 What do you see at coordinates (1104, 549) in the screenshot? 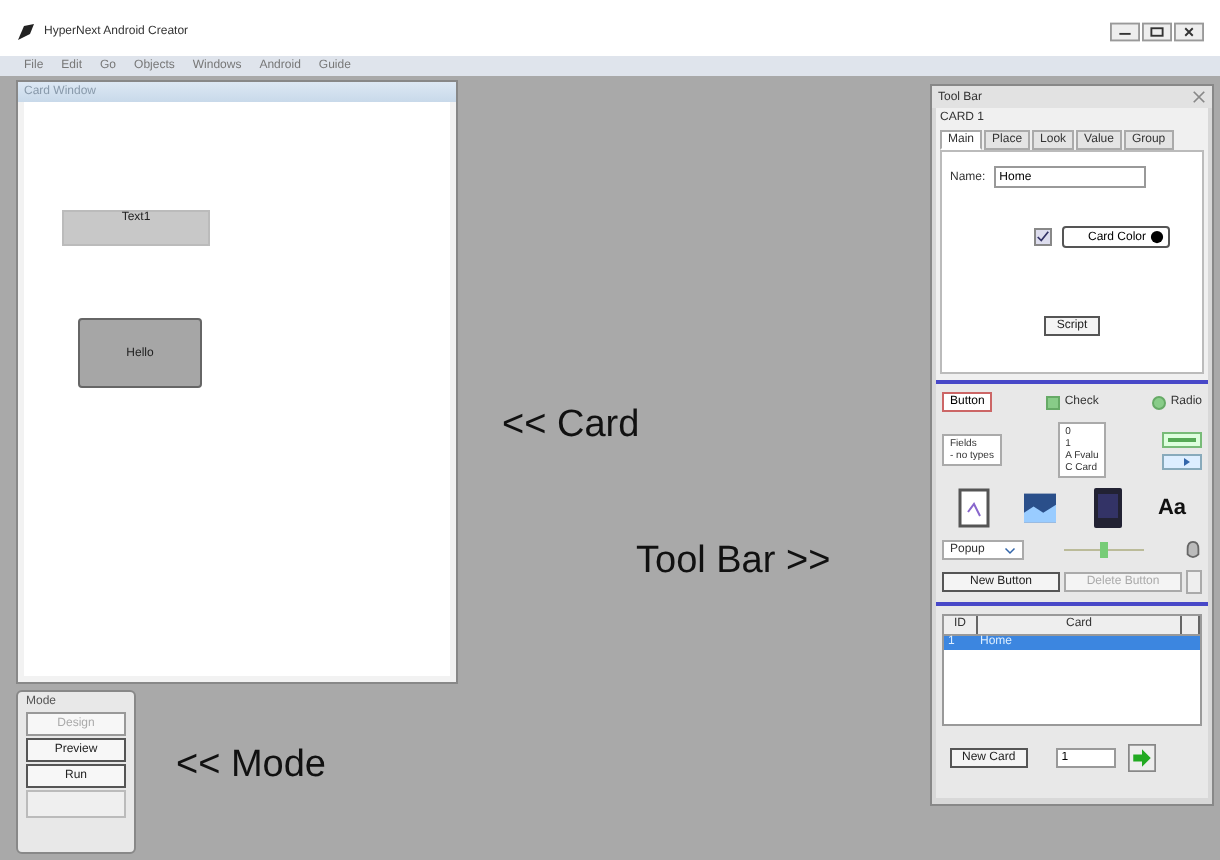
I see `slider-tool-icon` at bounding box center [1104, 549].